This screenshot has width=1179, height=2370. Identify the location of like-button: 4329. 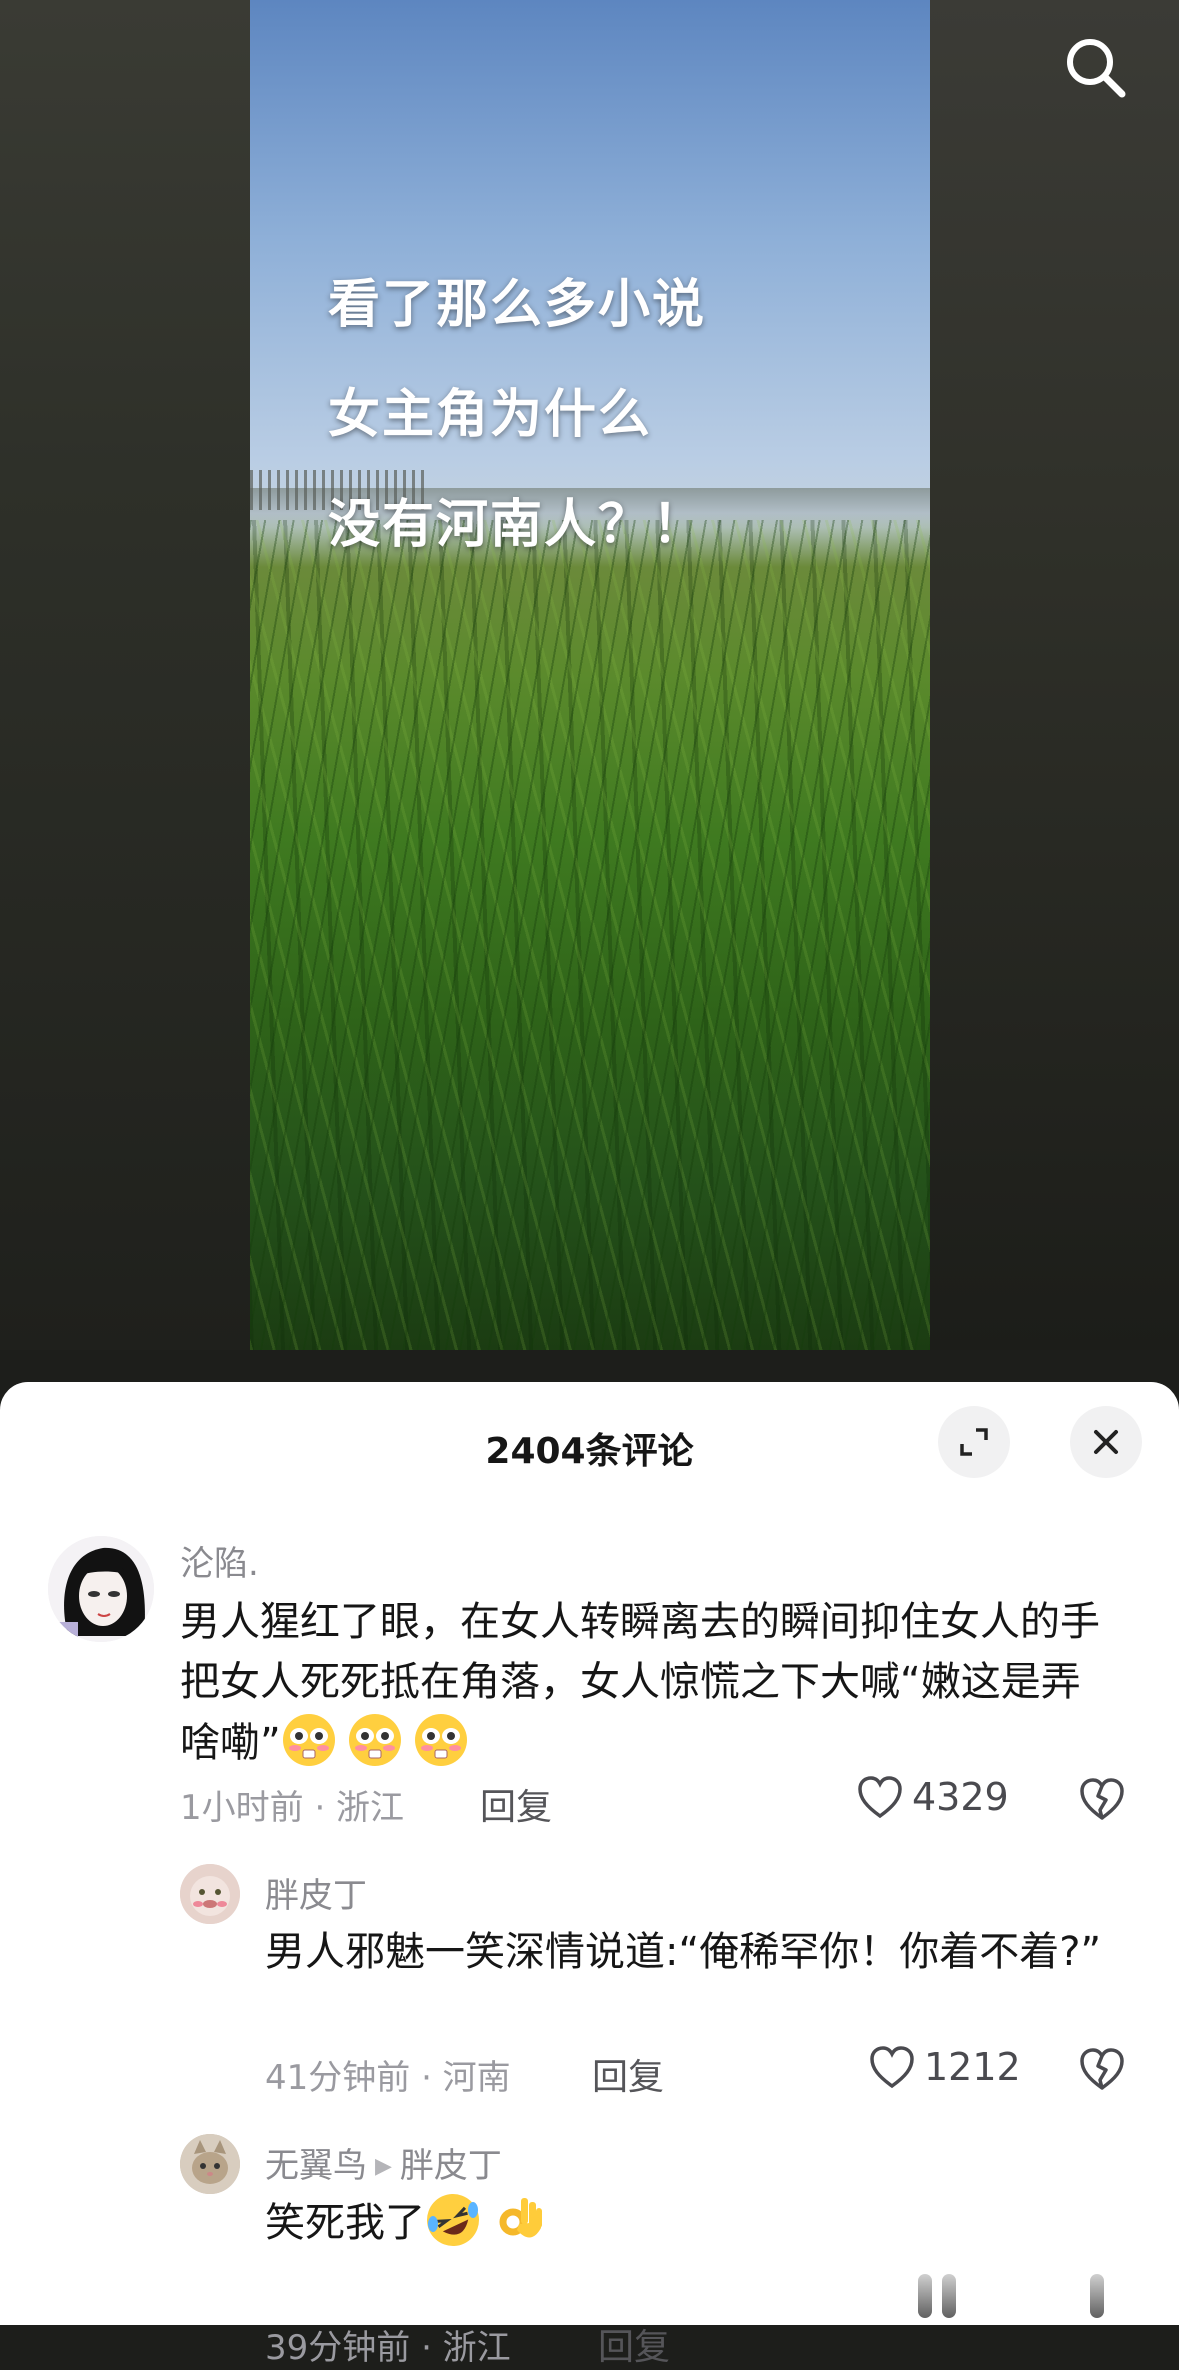
(932, 1797).